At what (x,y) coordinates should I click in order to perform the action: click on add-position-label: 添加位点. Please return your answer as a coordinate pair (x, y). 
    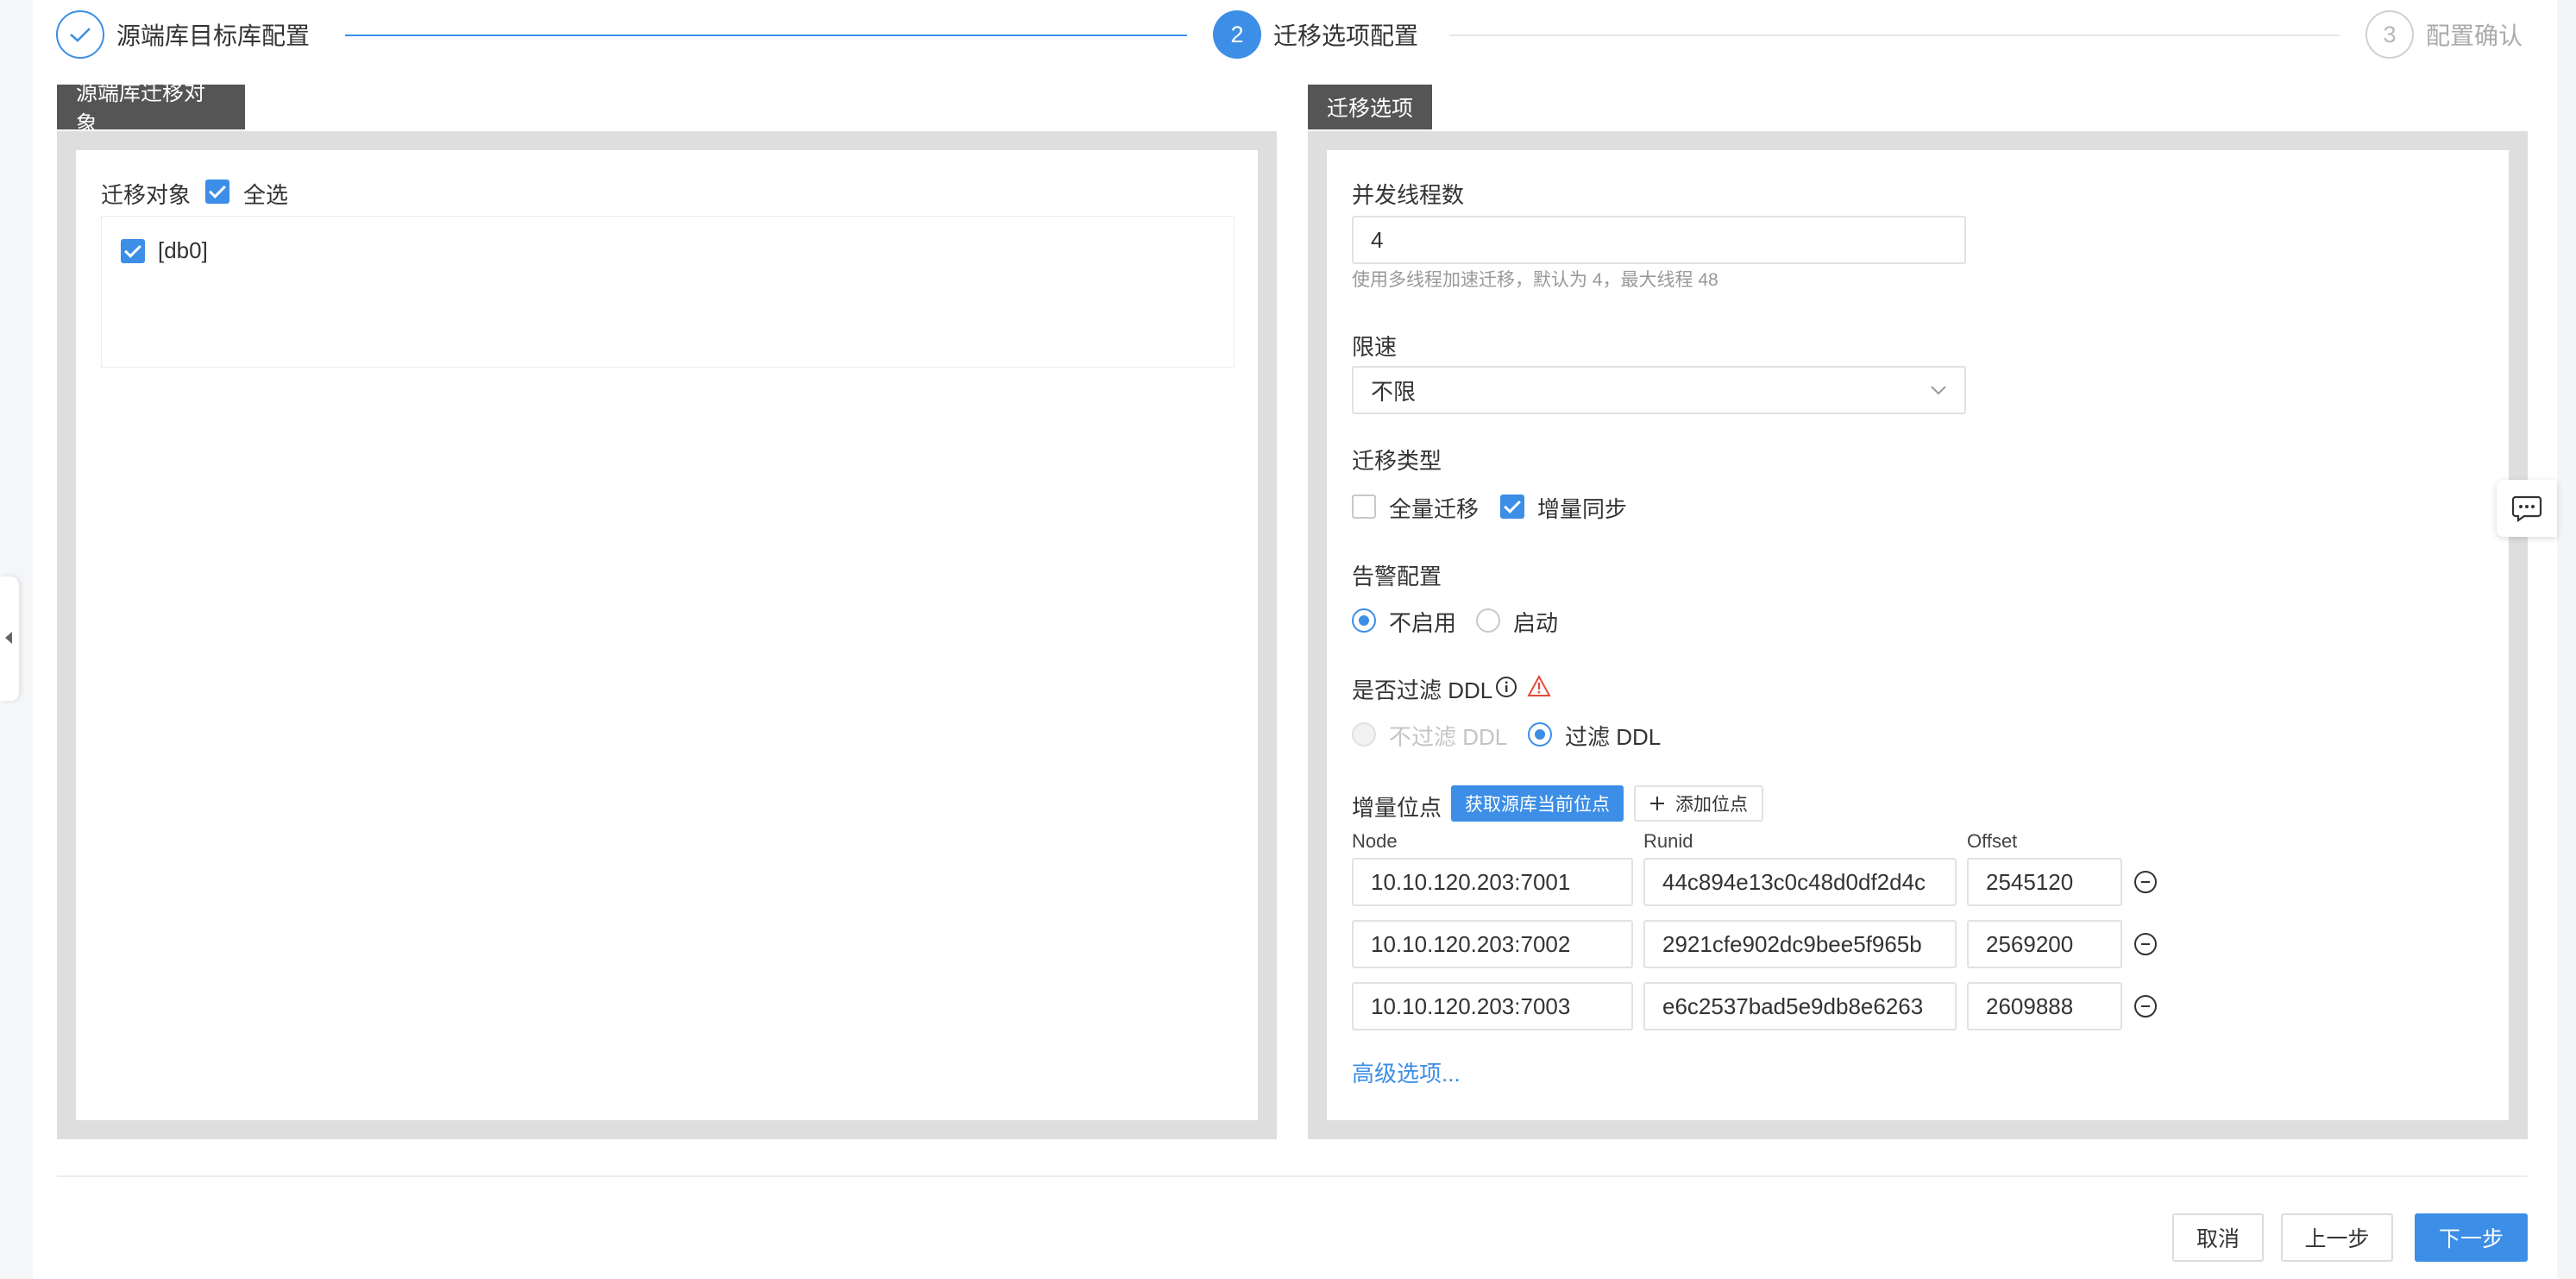
    Looking at the image, I should click on (1711, 805).